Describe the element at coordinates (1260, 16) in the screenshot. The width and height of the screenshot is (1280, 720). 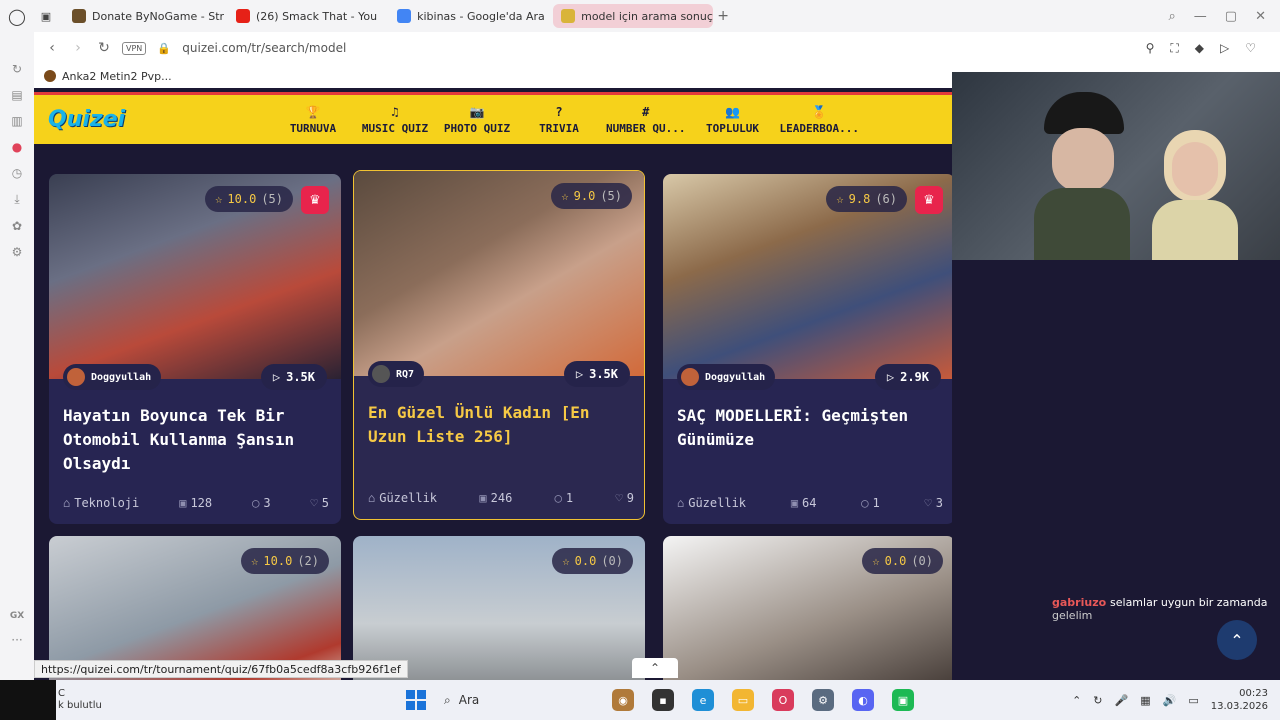
I see `close-window-button: ✕` at that location.